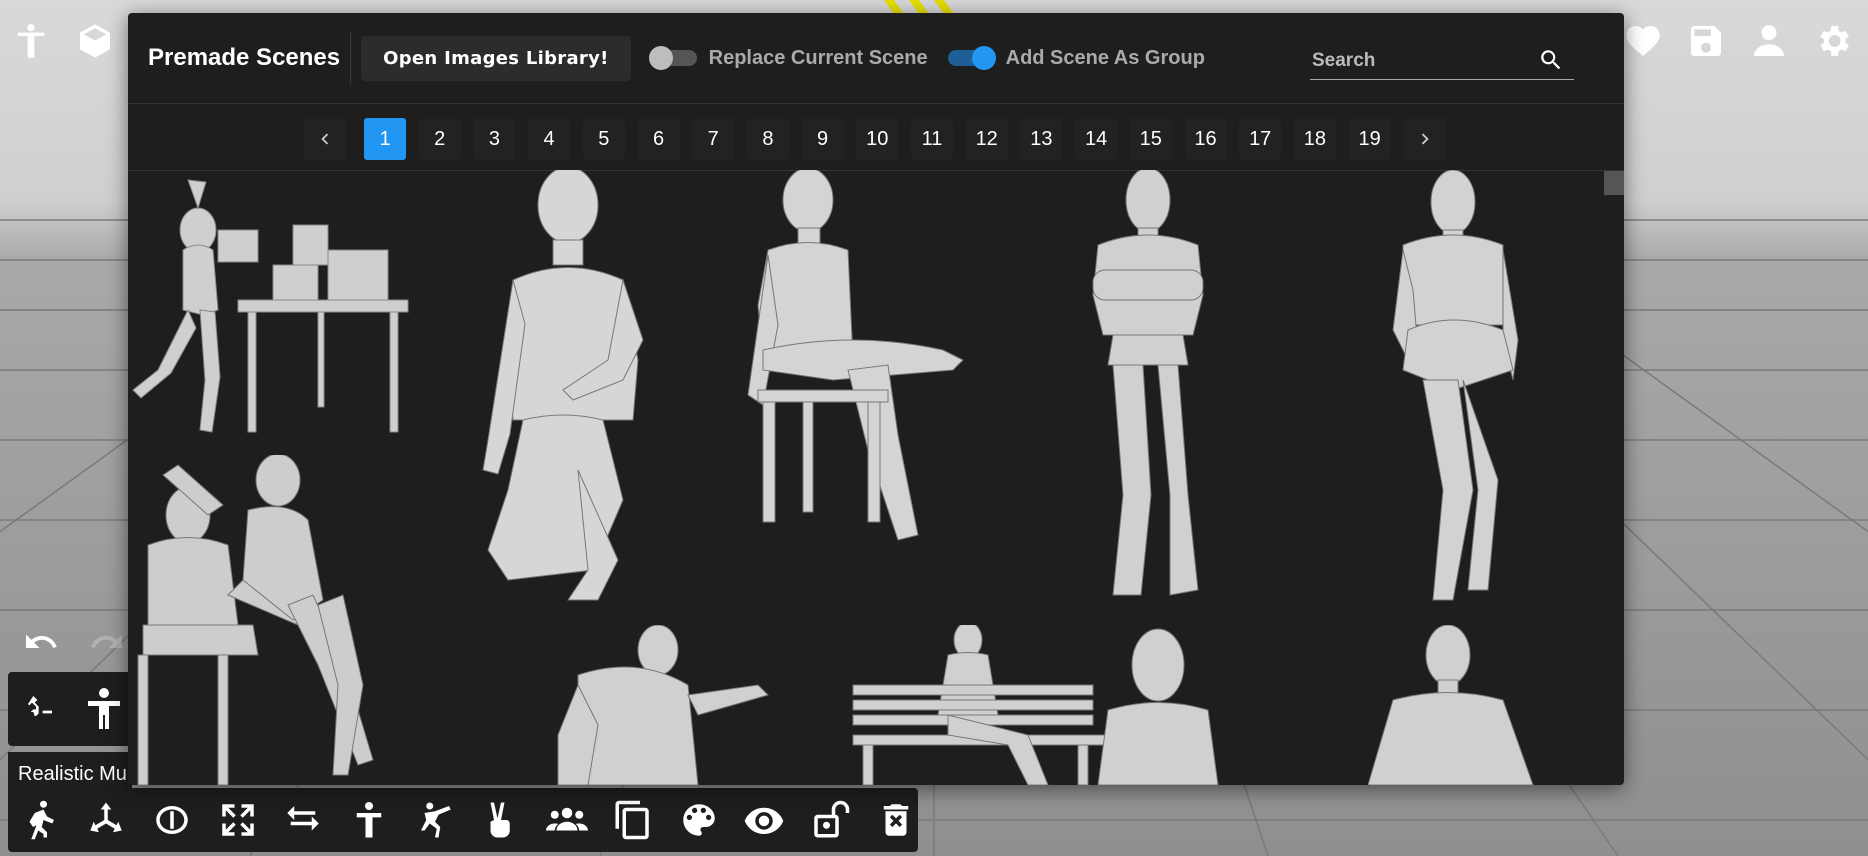 Image resolution: width=1868 pixels, height=856 pixels. I want to click on accessibility-icon, so click(31, 41).